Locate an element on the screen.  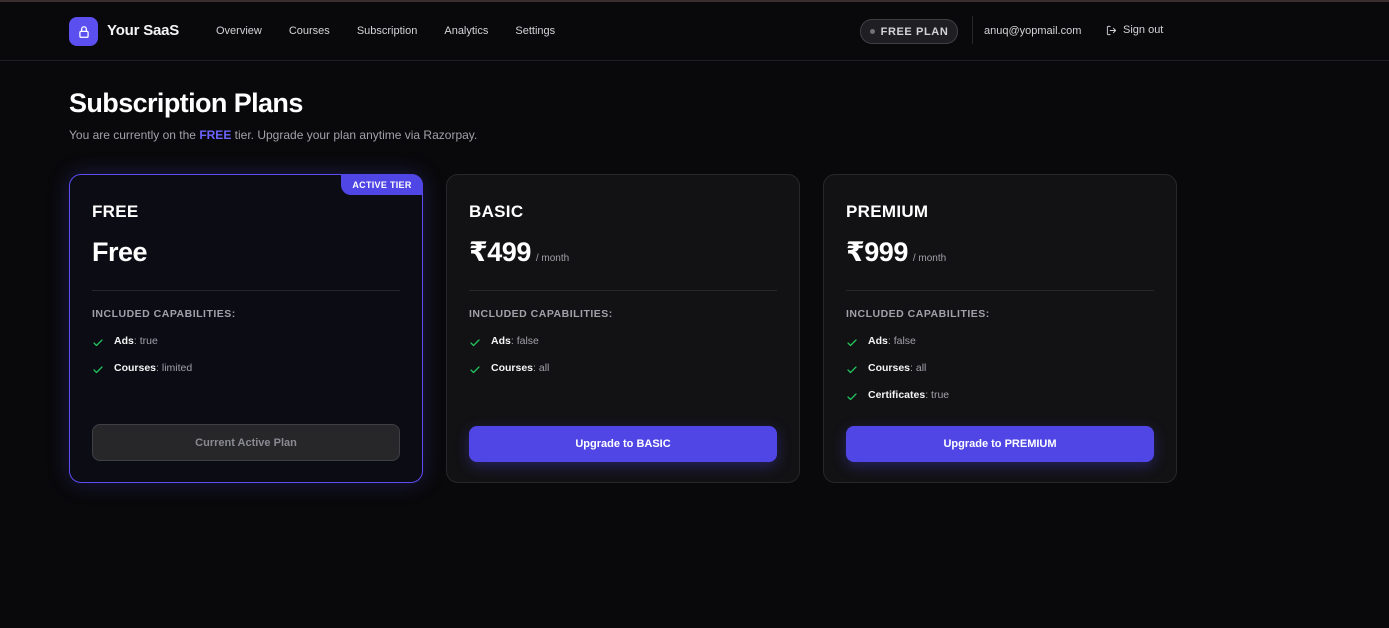
capabilities-list: Ads: false Courses: all is located at coordinates (509, 354).